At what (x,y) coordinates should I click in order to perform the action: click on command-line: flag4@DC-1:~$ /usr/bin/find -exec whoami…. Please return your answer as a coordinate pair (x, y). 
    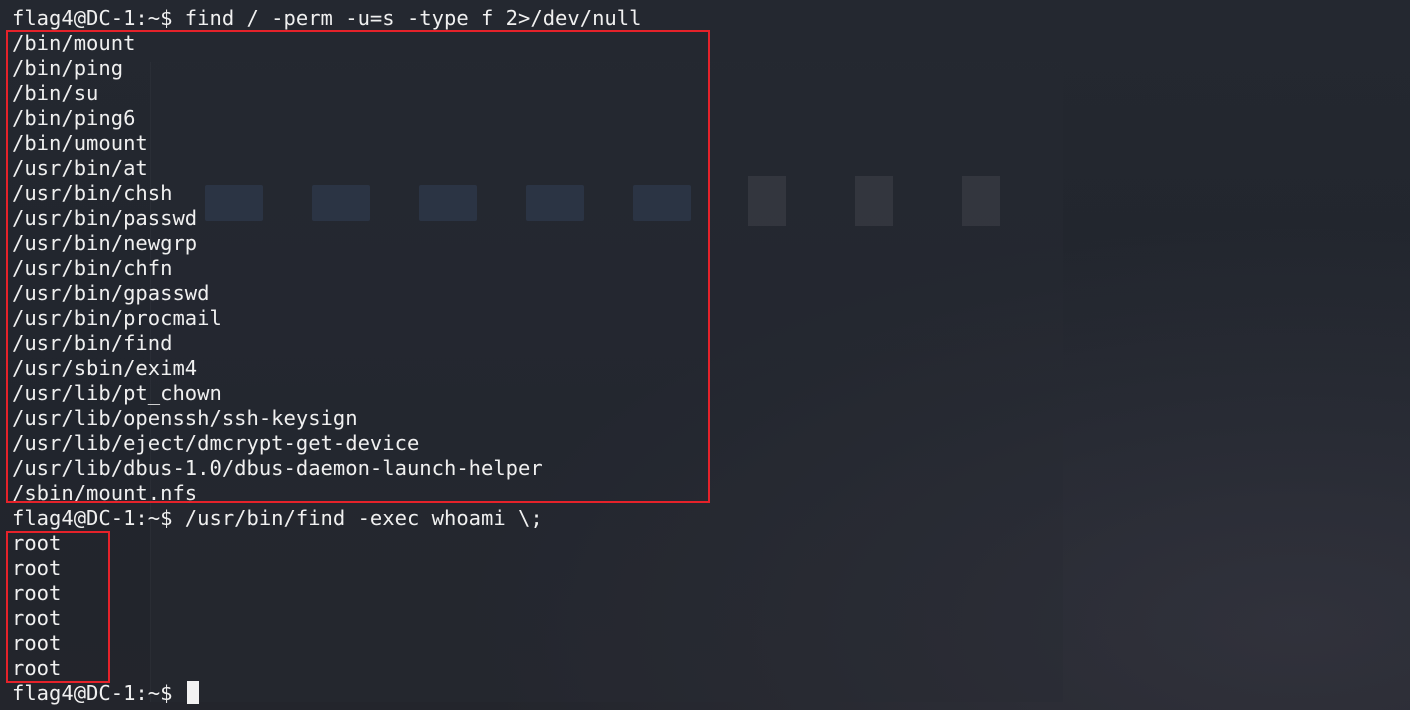
    Looking at the image, I should click on (277, 518).